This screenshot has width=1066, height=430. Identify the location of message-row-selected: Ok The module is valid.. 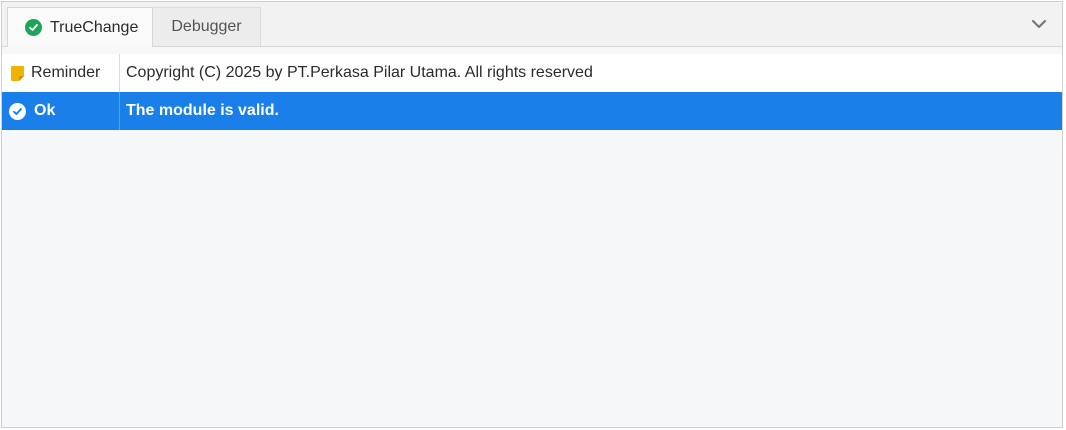
(532, 111).